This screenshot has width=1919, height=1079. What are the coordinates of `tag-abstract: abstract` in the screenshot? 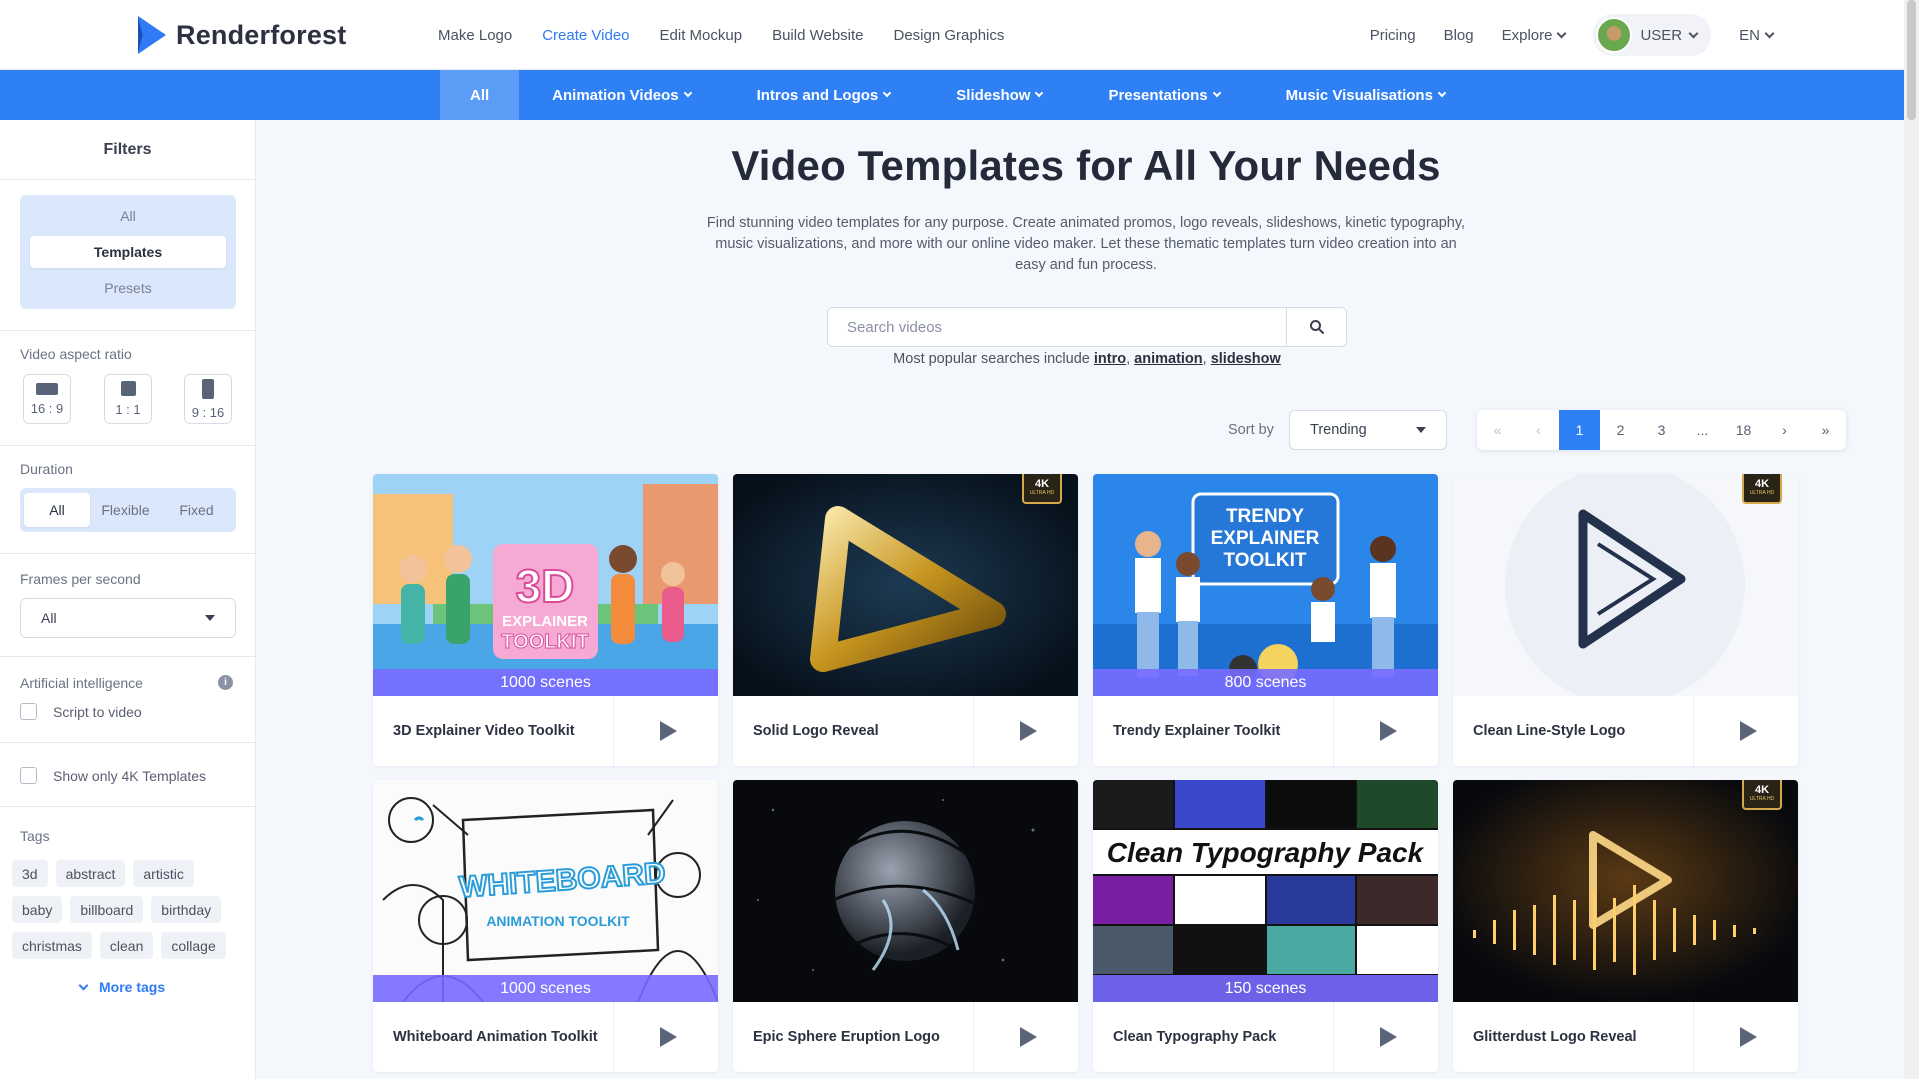 It's located at (90, 873).